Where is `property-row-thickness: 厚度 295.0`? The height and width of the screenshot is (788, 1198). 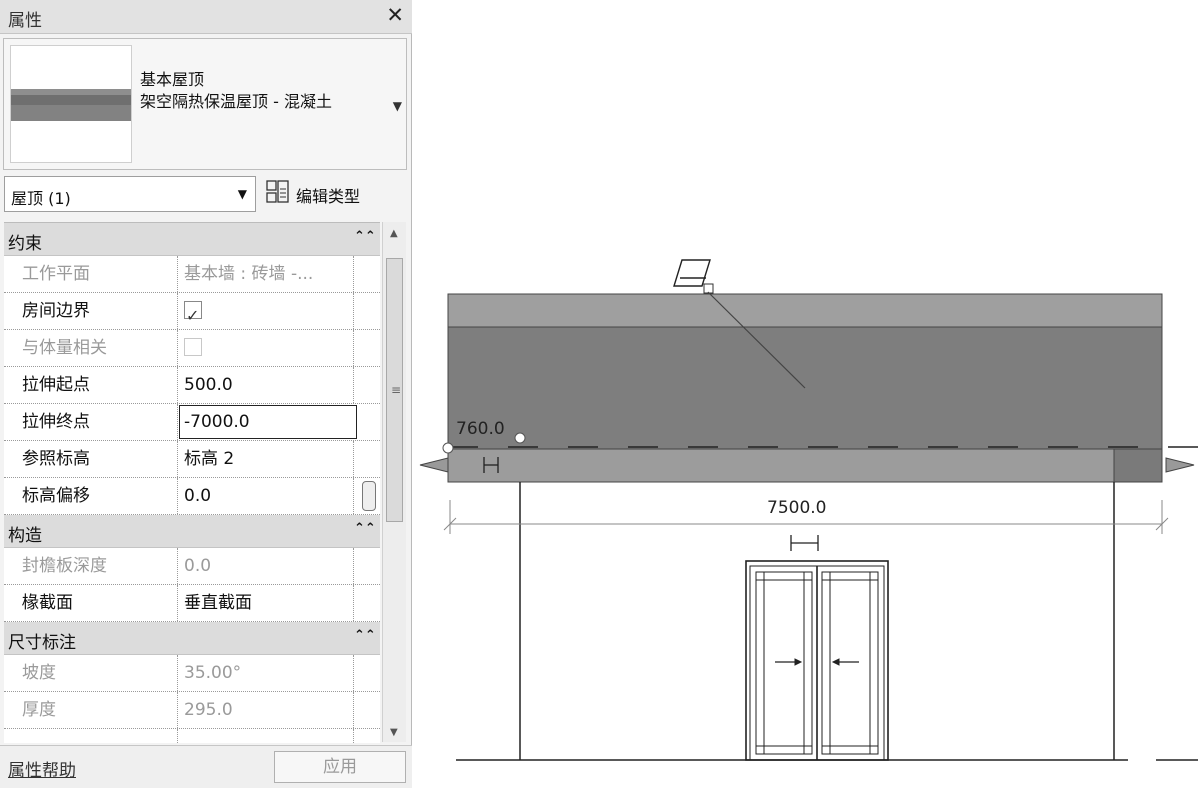 property-row-thickness: 厚度 295.0 is located at coordinates (192, 710).